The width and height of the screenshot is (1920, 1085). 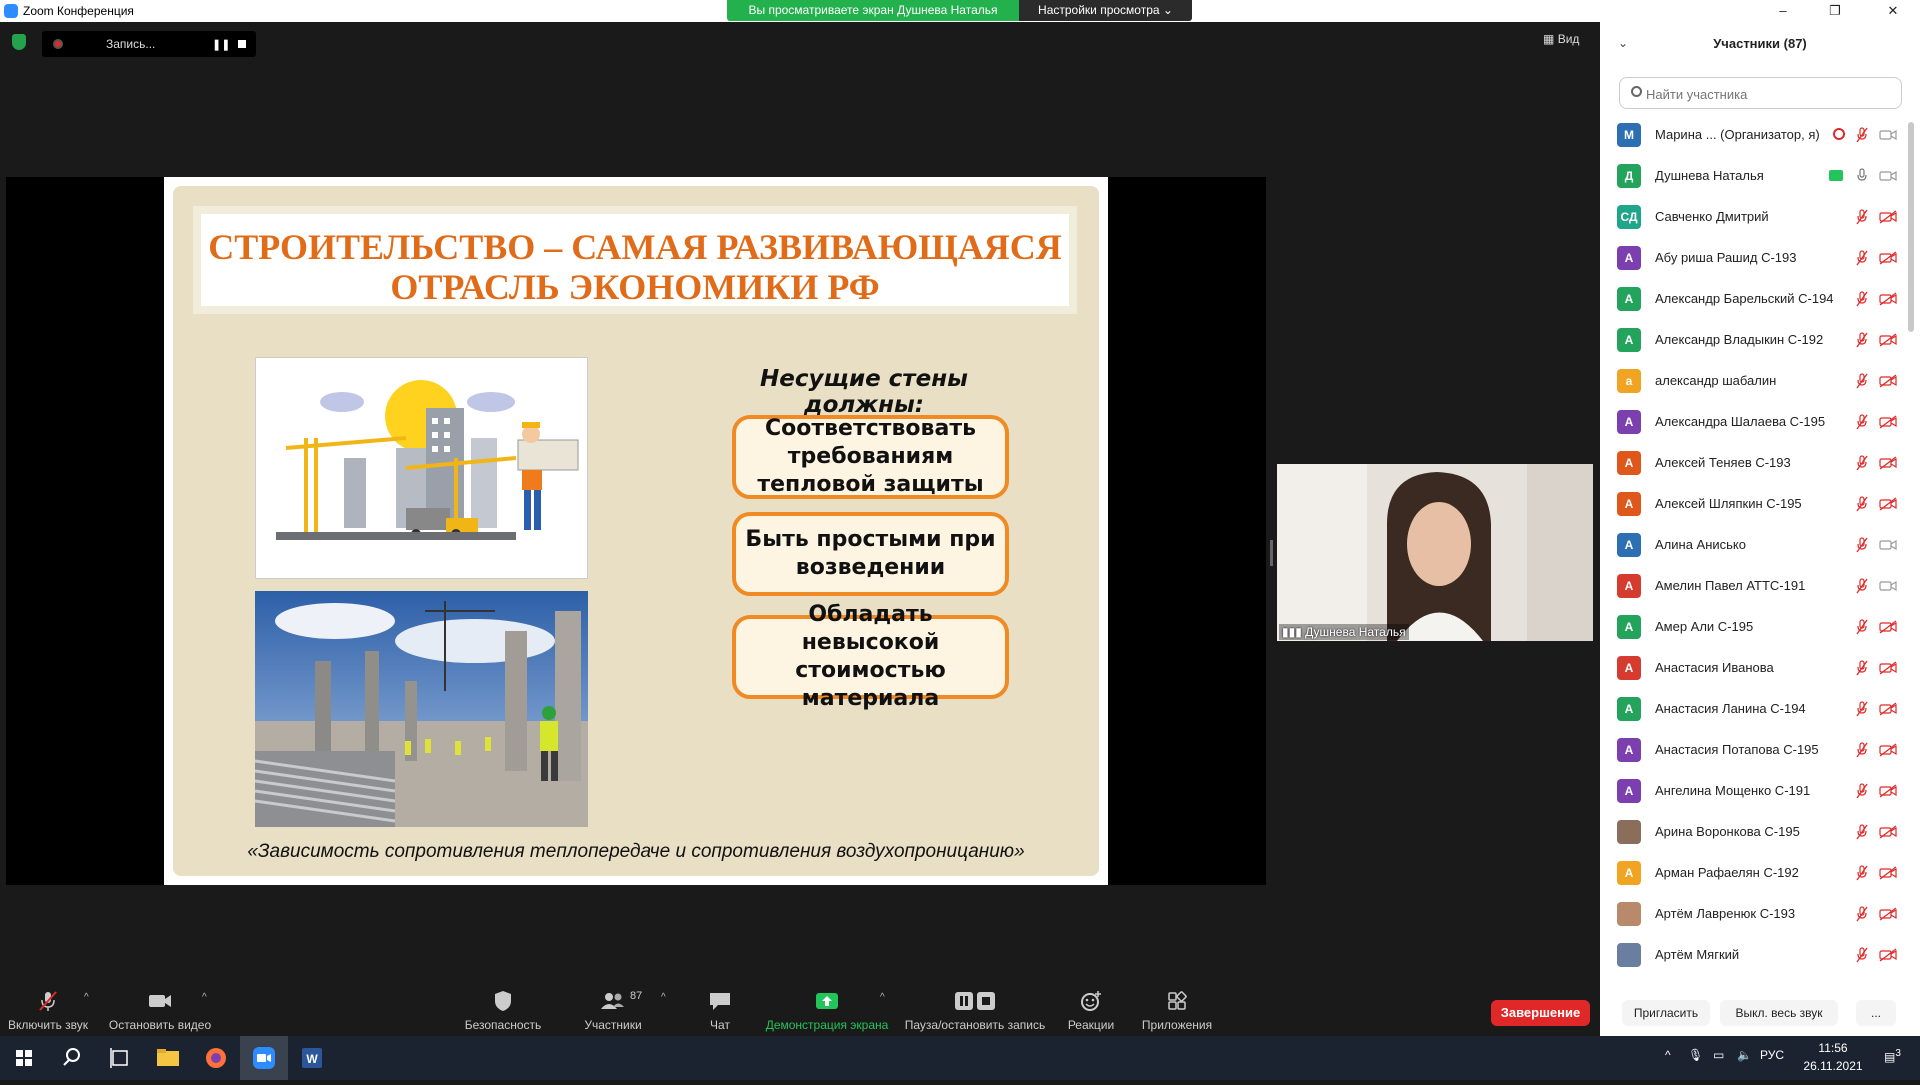 What do you see at coordinates (1561, 39) in the screenshot?
I see `view-layout-button: ▦ Вид` at bounding box center [1561, 39].